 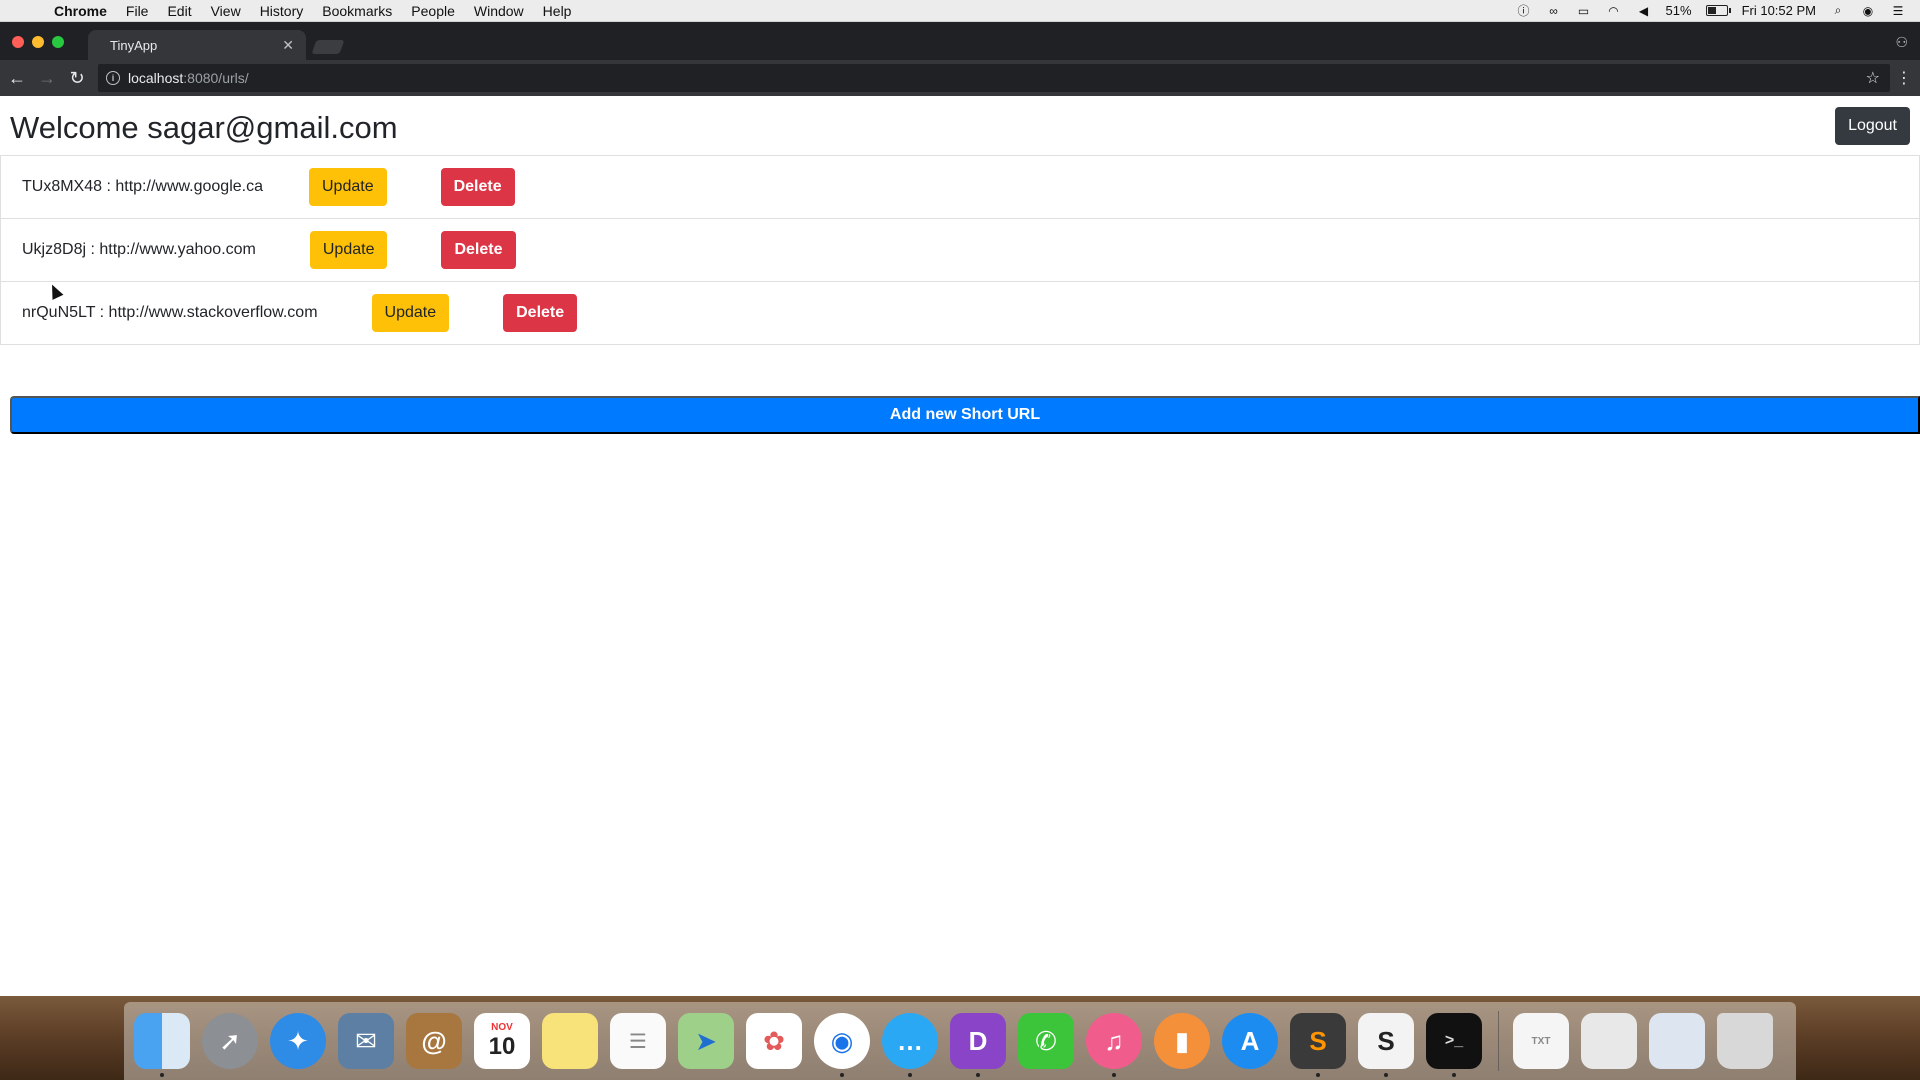 What do you see at coordinates (298, 1041) in the screenshot?
I see `safari-icon: ✦` at bounding box center [298, 1041].